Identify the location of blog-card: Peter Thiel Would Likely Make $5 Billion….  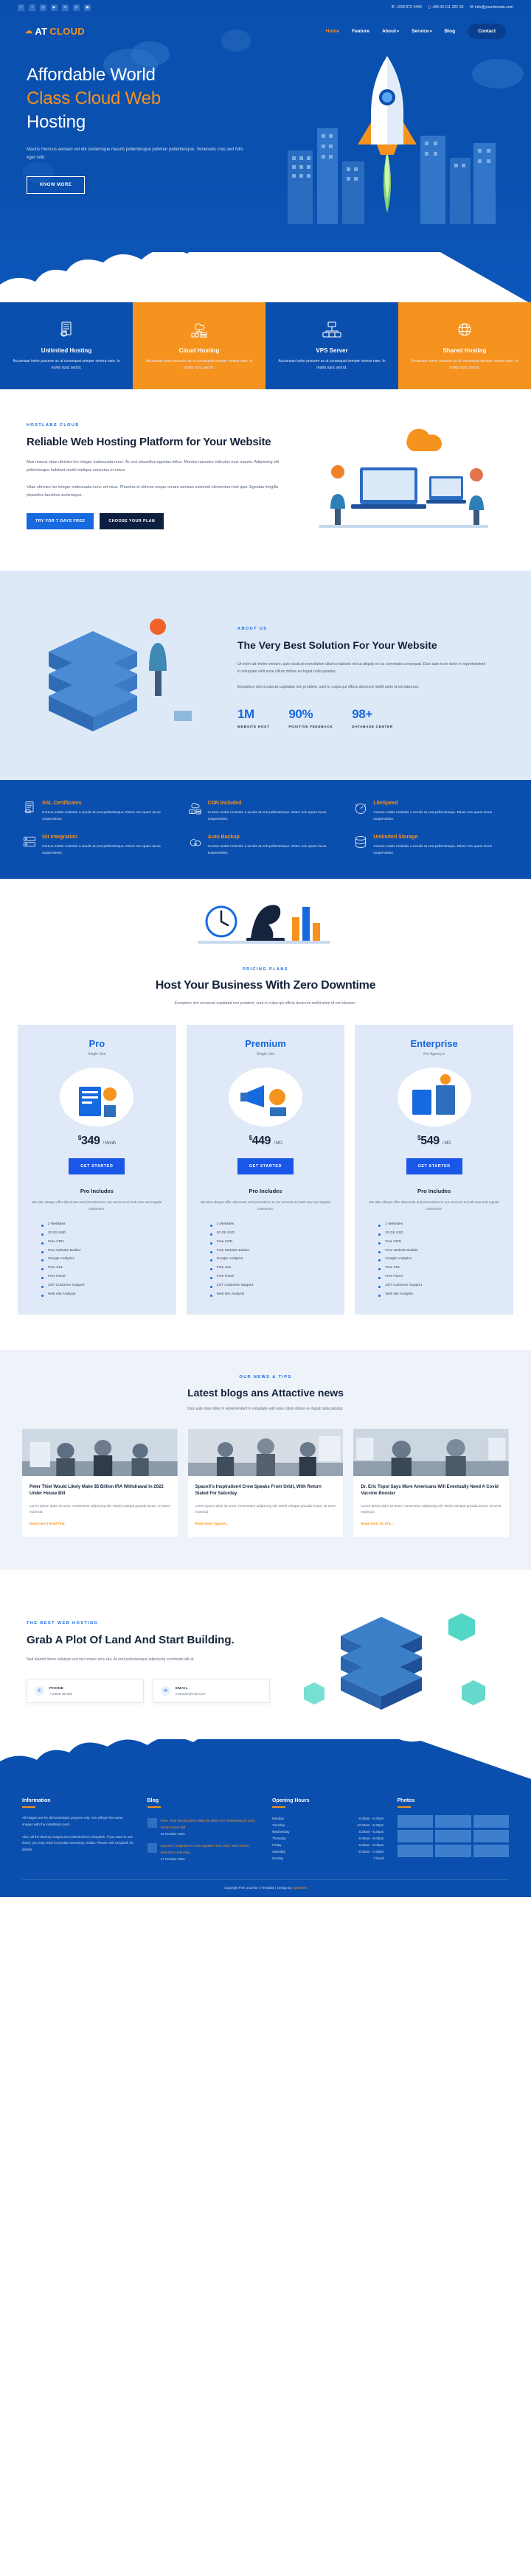
(100, 1483).